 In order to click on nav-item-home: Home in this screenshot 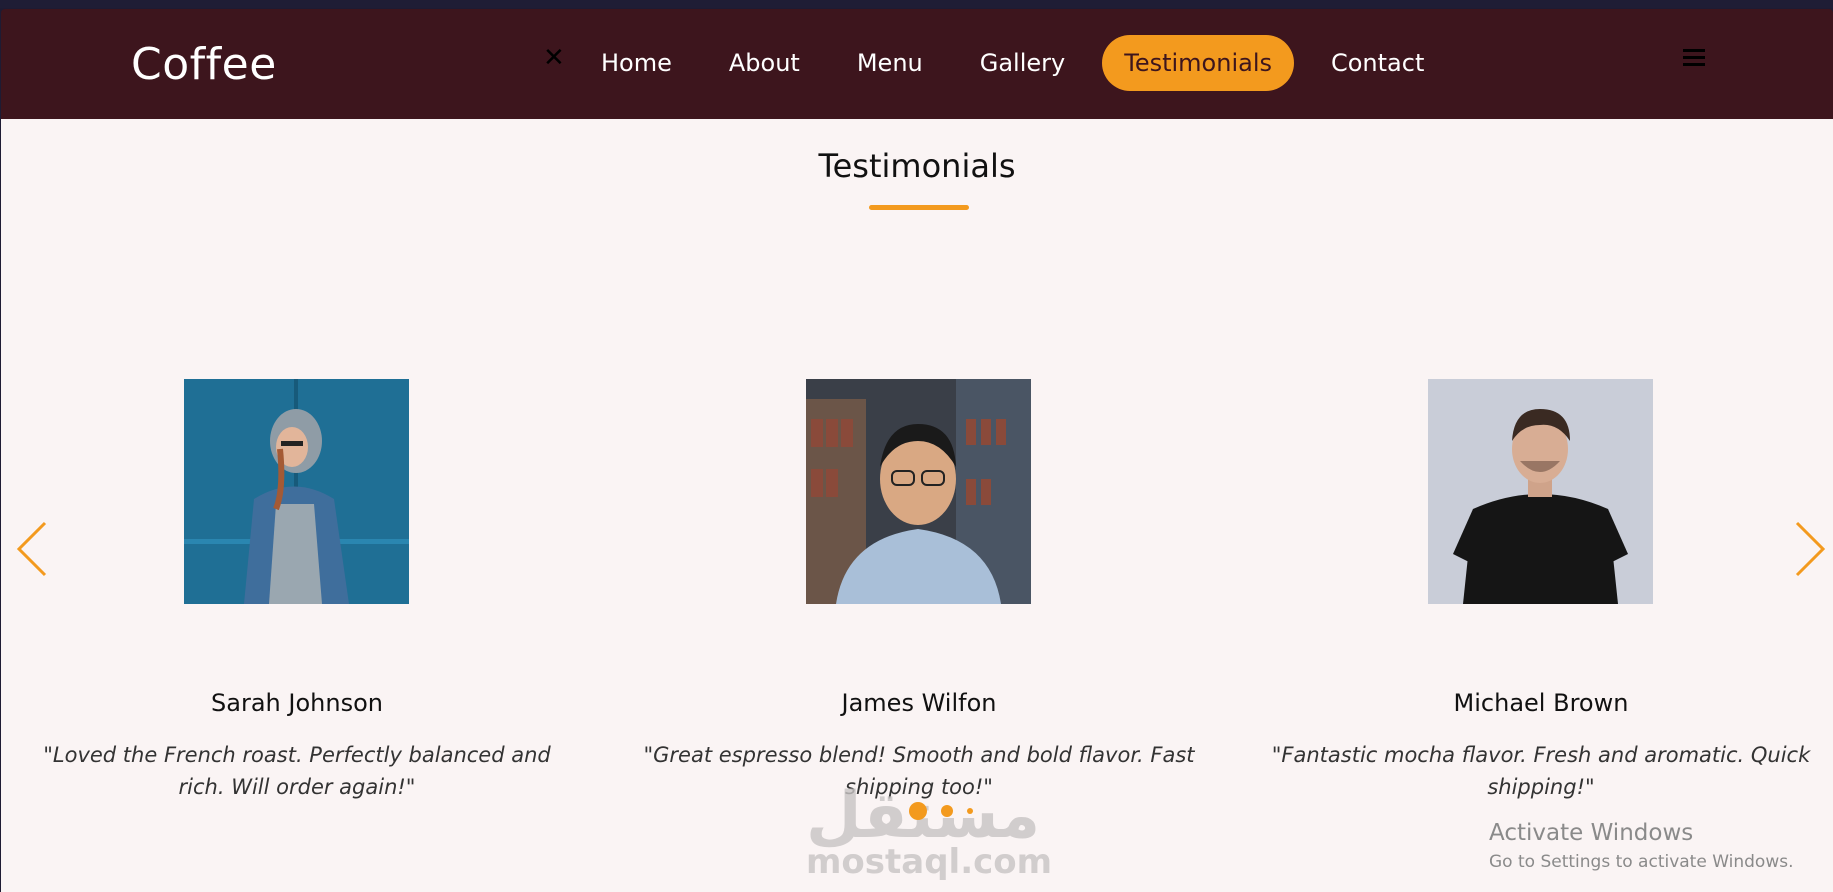, I will do `click(636, 63)`.